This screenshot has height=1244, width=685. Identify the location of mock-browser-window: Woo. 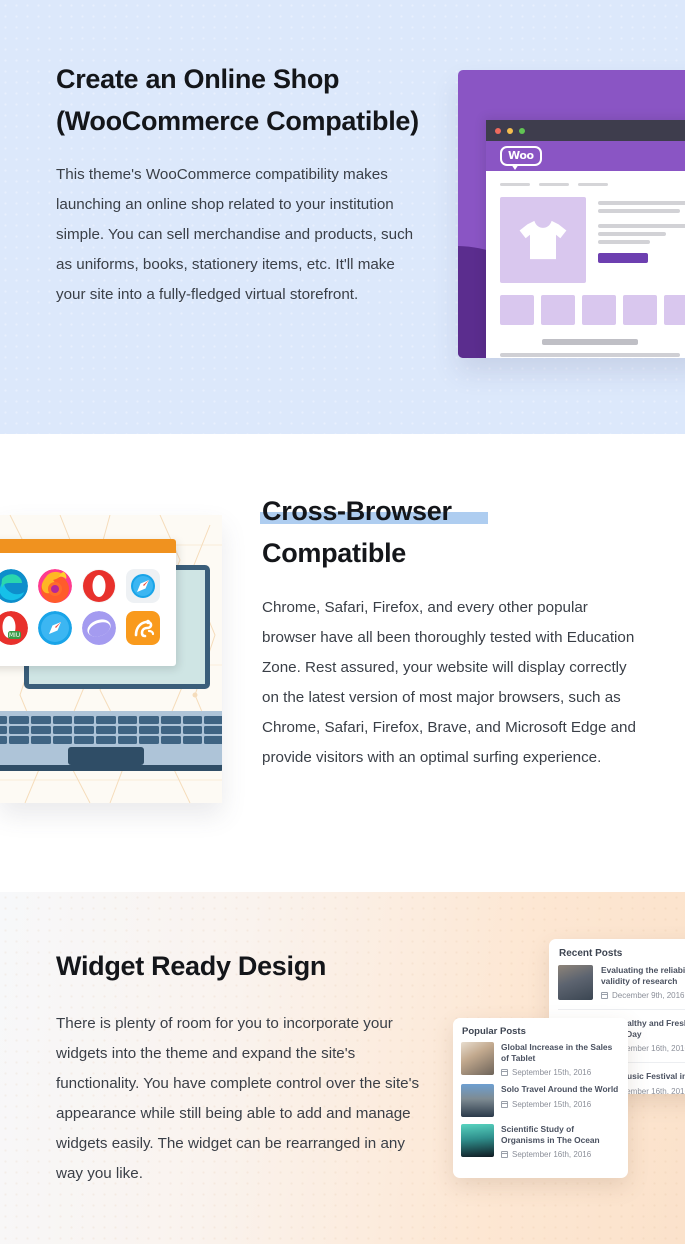
(585, 239).